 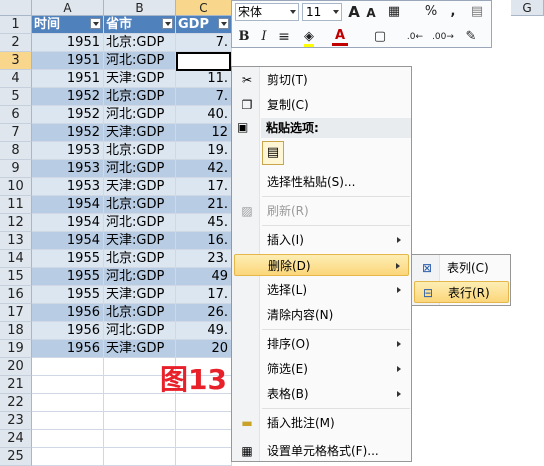 What do you see at coordinates (16, 133) in the screenshot?
I see `row-header: 7` at bounding box center [16, 133].